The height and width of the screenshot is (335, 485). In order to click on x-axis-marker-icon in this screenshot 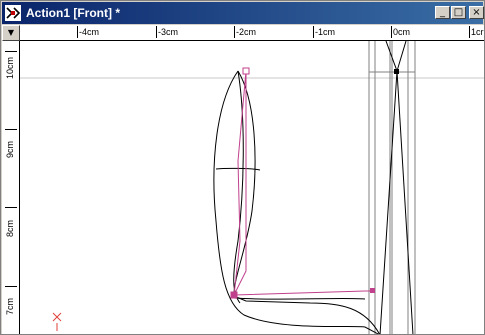, I will do `click(57, 321)`.